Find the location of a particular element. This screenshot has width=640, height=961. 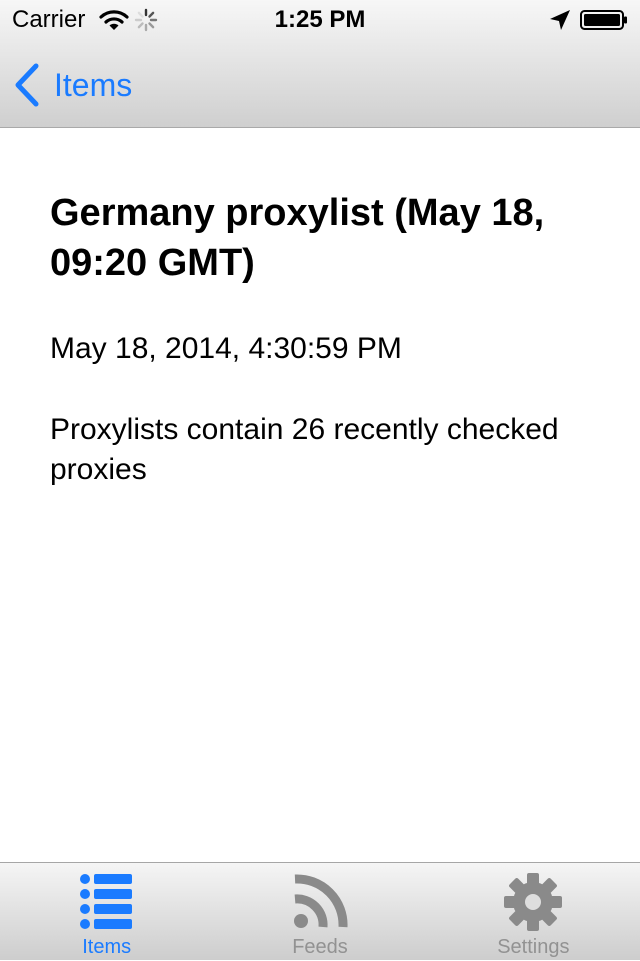

gear-icon is located at coordinates (533, 902).